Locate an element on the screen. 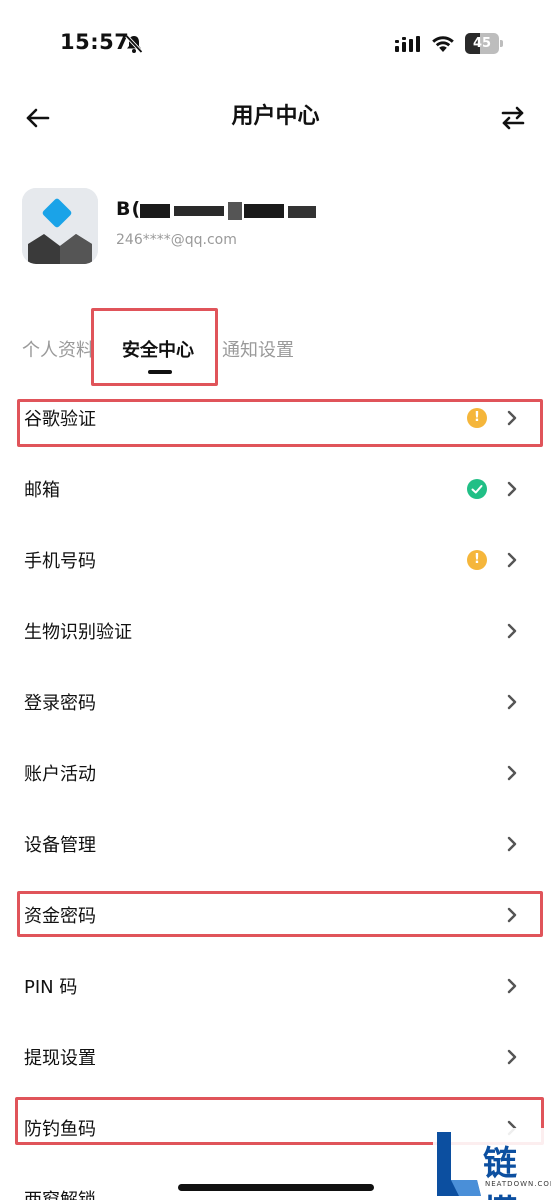 The height and width of the screenshot is (1200, 551). menu-item-label: 谷歌验证 is located at coordinates (60, 419).